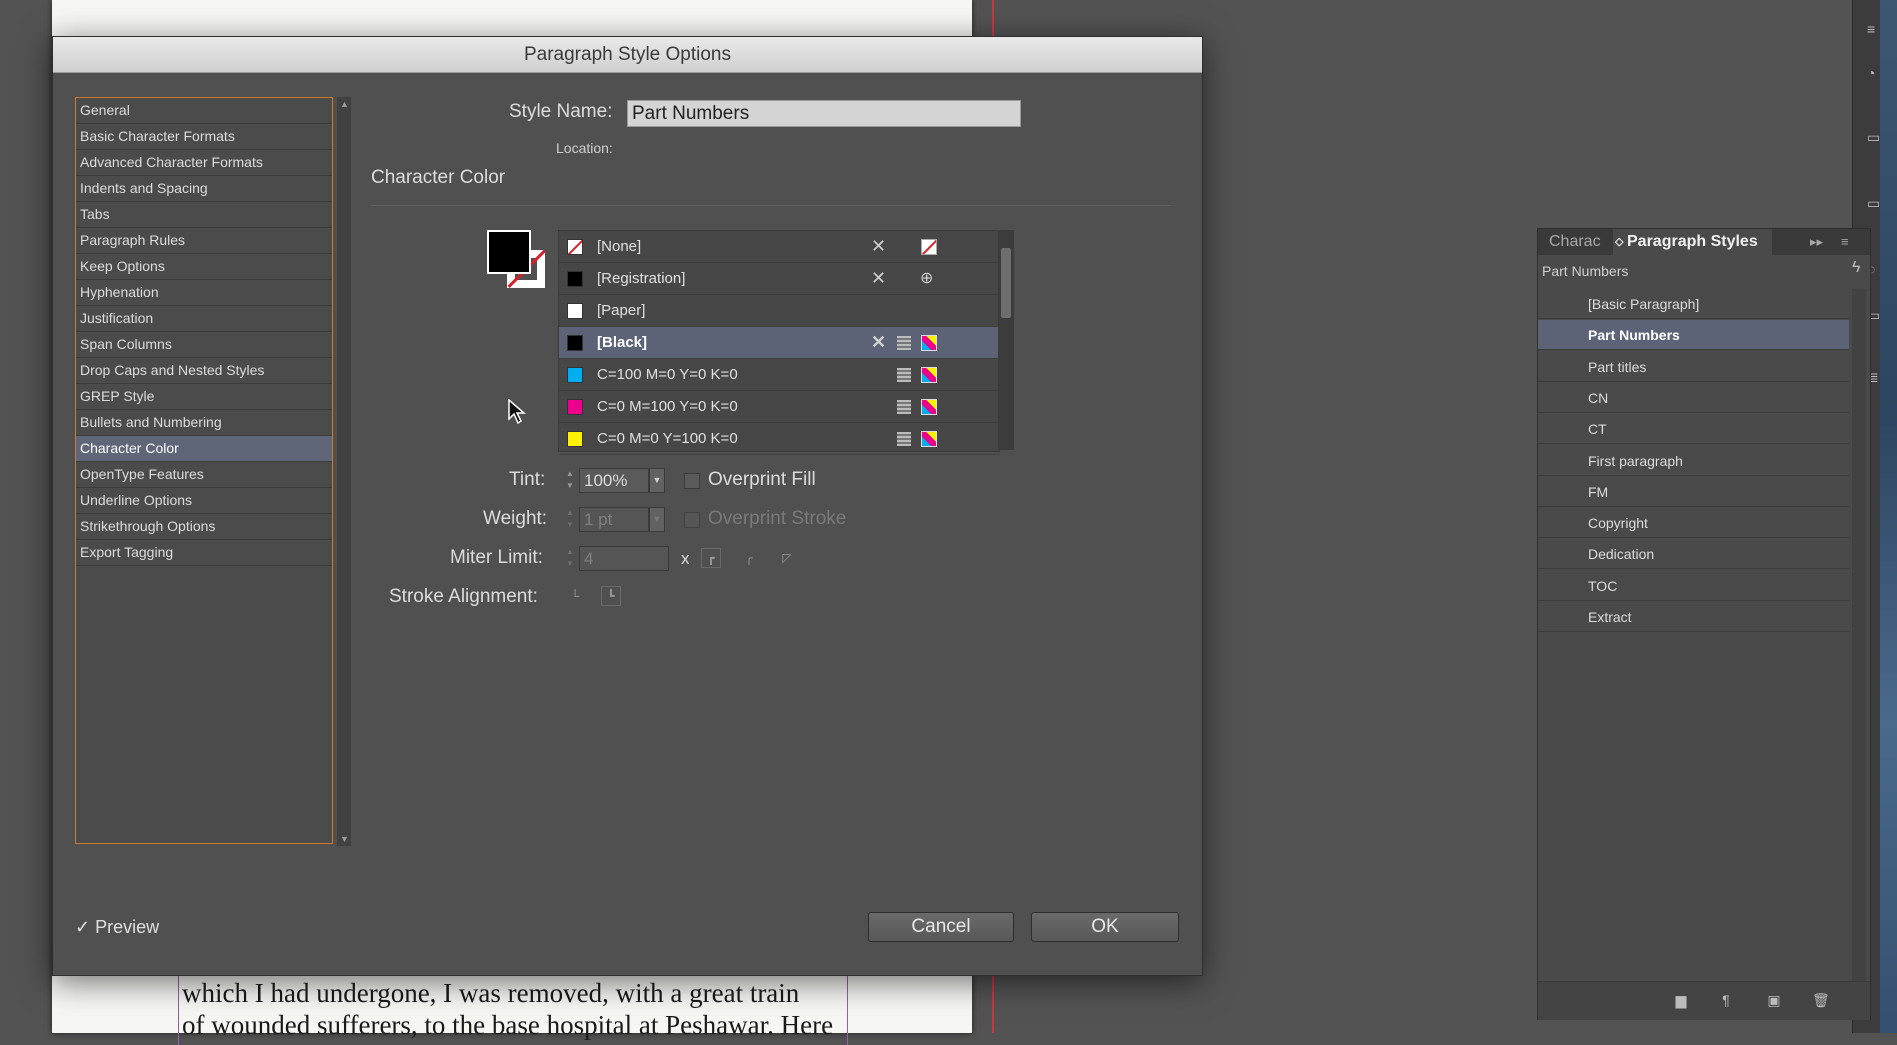 Image resolution: width=1897 pixels, height=1045 pixels. Describe the element at coordinates (204, 189) in the screenshot. I see `category-item: Indents and Spacing` at that location.